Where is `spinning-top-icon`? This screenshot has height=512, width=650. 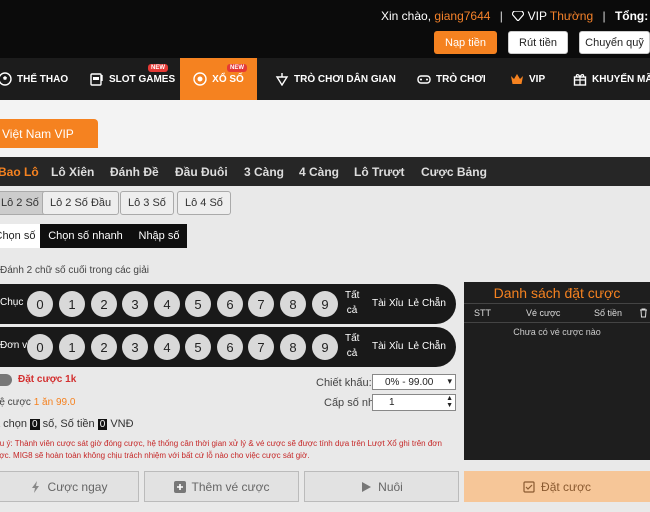 spinning-top-icon is located at coordinates (282, 79).